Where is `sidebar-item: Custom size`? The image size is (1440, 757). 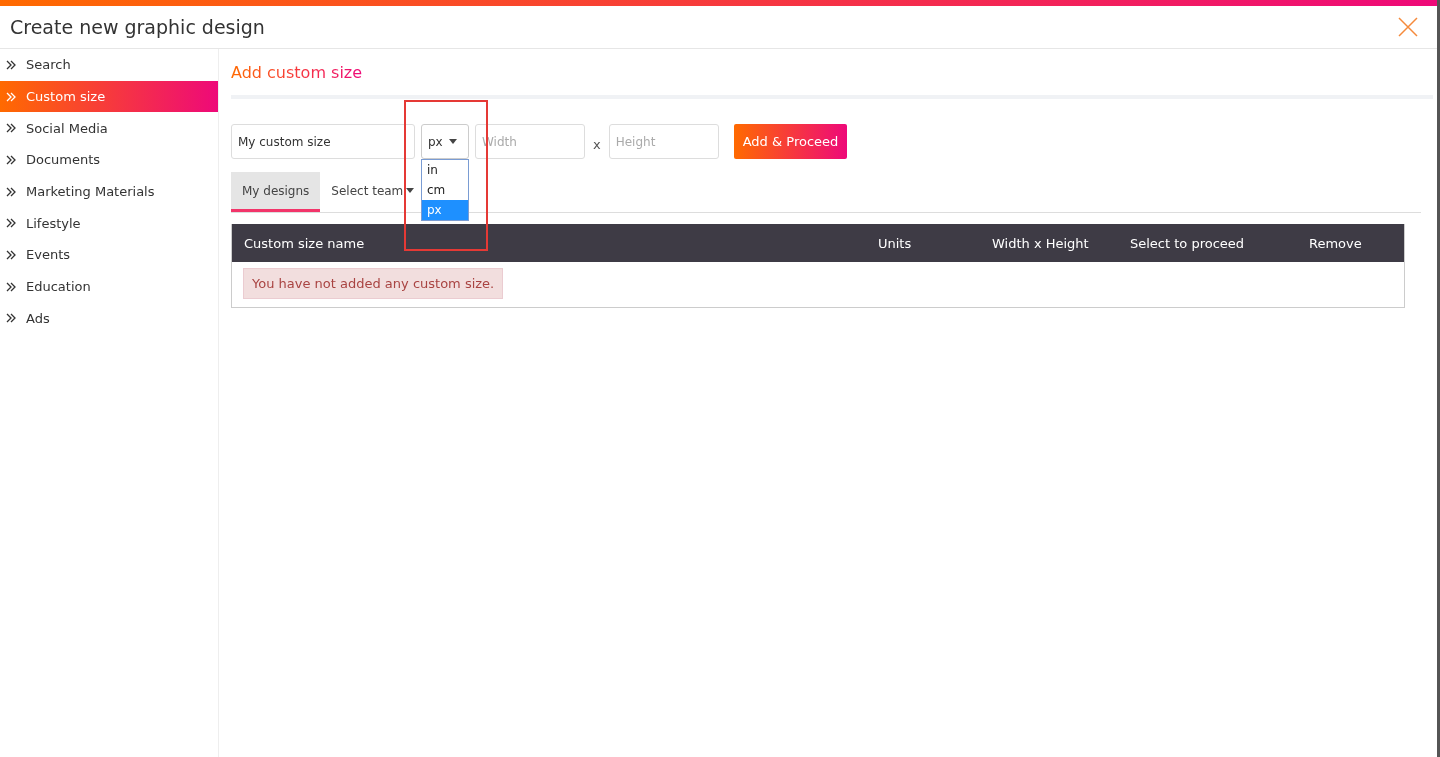 sidebar-item: Custom size is located at coordinates (109, 96).